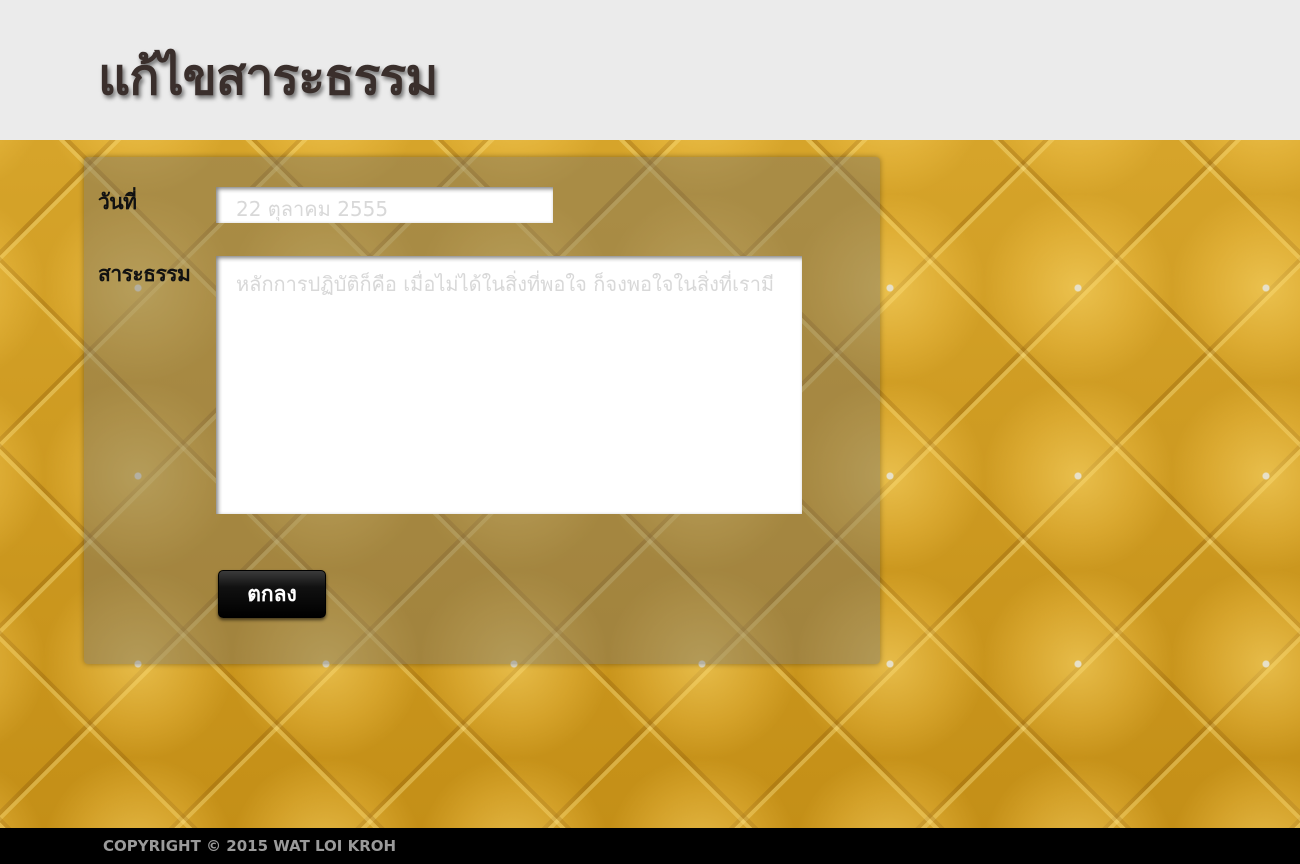 The height and width of the screenshot is (864, 1300). What do you see at coordinates (272, 594) in the screenshot?
I see `submit-button: ตกลง` at bounding box center [272, 594].